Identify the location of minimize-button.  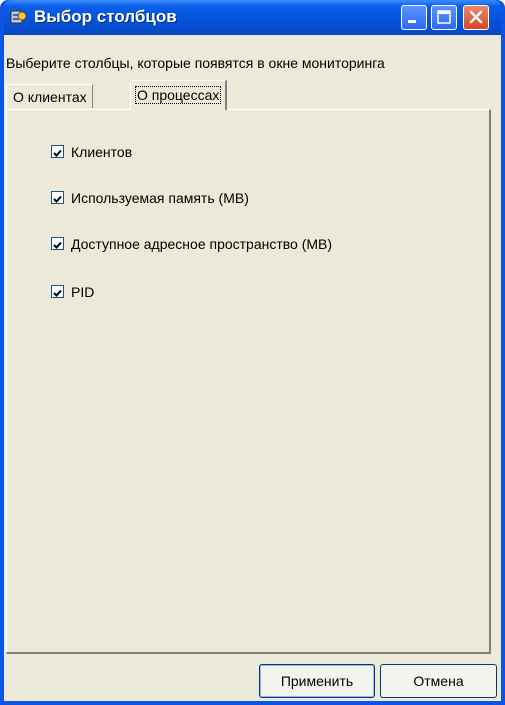
(414, 17).